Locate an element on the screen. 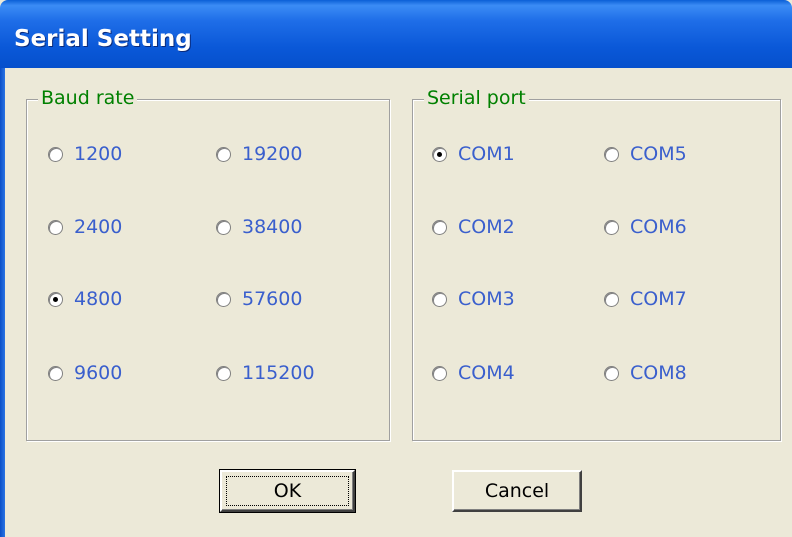 The height and width of the screenshot is (537, 792). baud-option-label: 2400 is located at coordinates (98, 227).